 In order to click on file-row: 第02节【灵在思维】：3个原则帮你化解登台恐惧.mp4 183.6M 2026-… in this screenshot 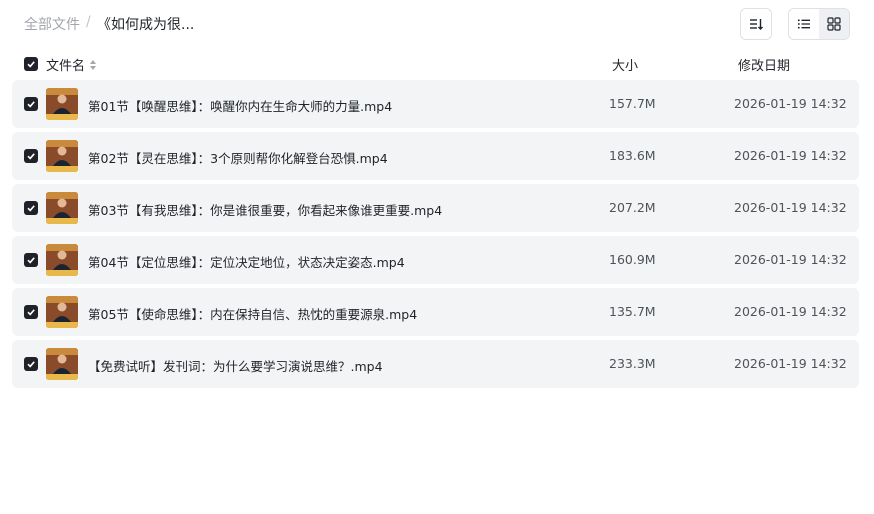, I will do `click(435, 156)`.